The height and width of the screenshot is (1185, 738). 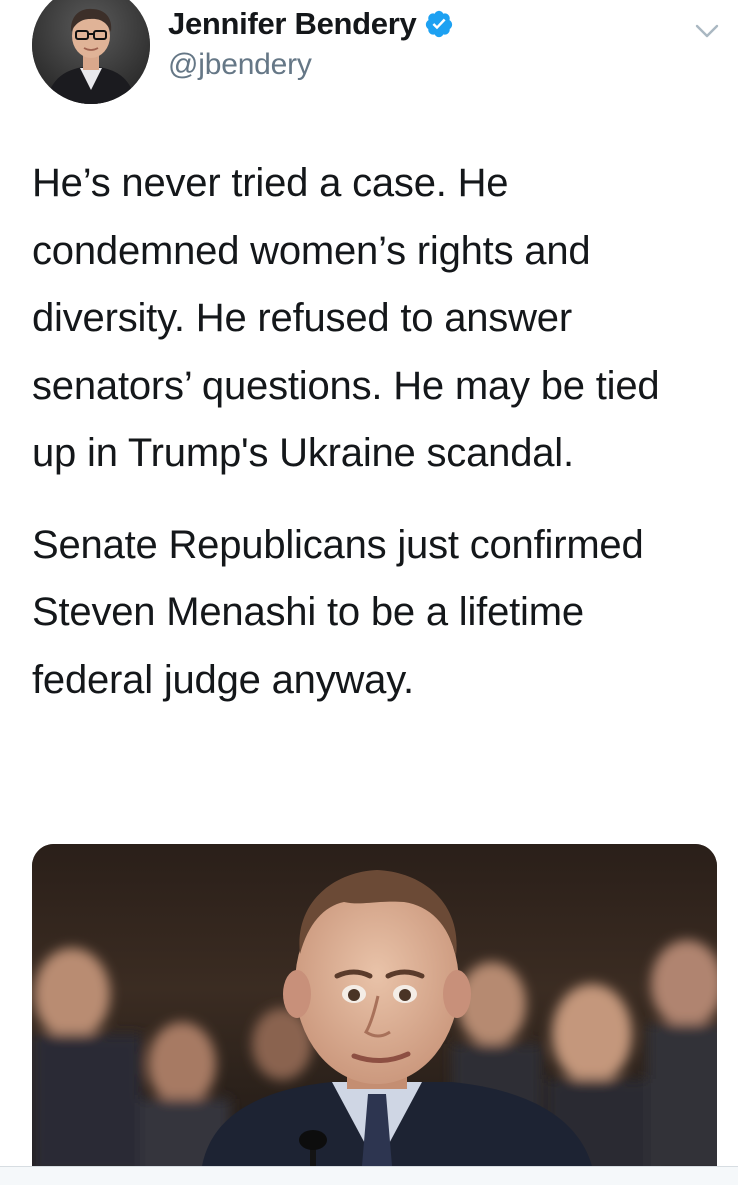 I want to click on avatar-photo, so click(x=91, y=52).